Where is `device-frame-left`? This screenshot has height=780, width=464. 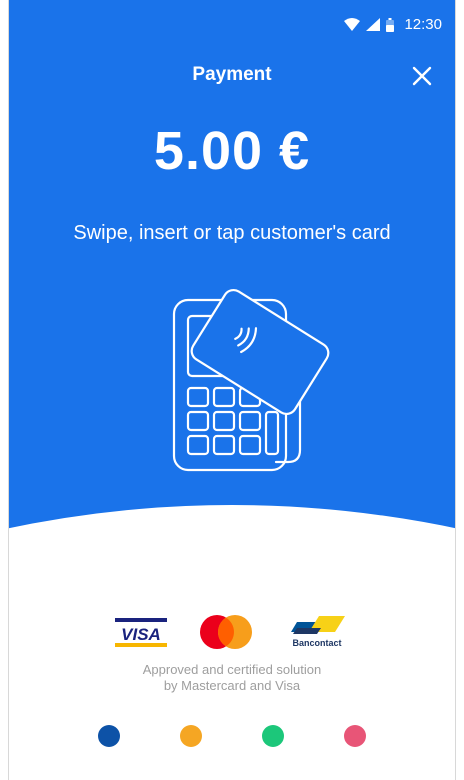
device-frame-left is located at coordinates (4, 390).